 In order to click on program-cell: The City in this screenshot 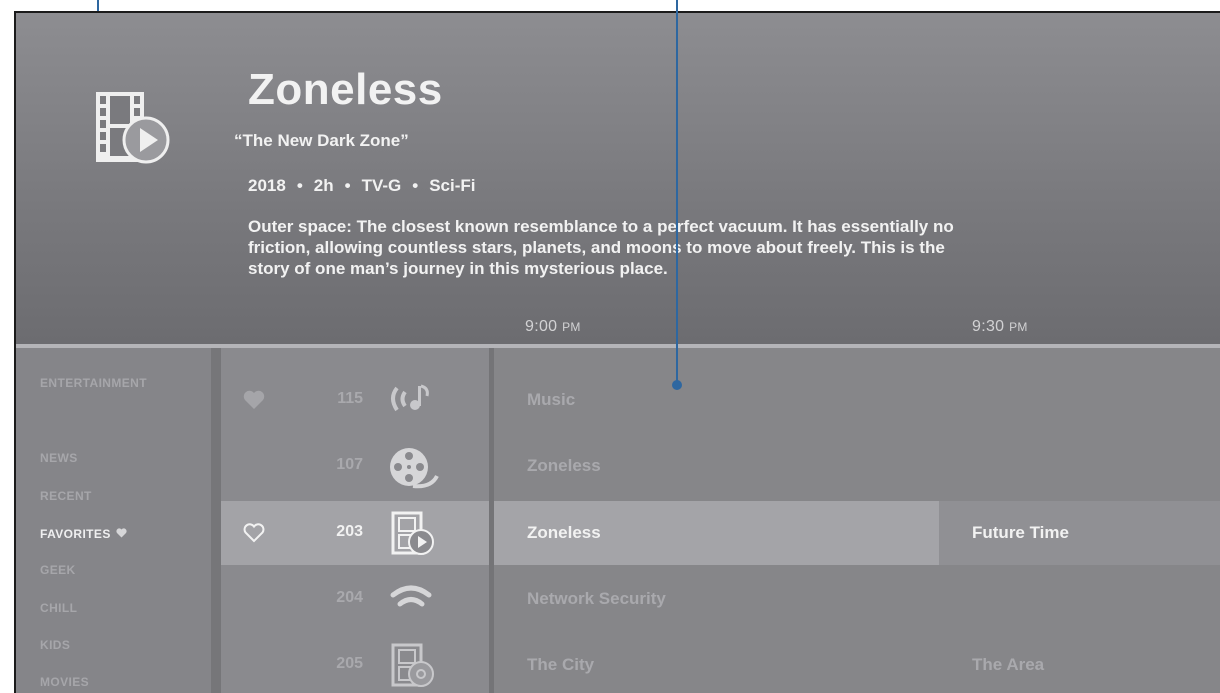, I will do `click(716, 663)`.